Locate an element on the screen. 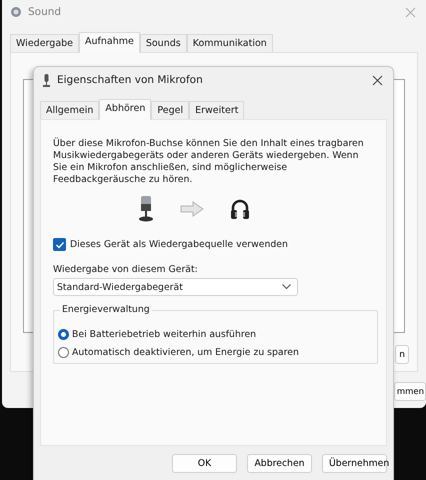 The height and width of the screenshot is (480, 426). tab: Pegel is located at coordinates (170, 110).